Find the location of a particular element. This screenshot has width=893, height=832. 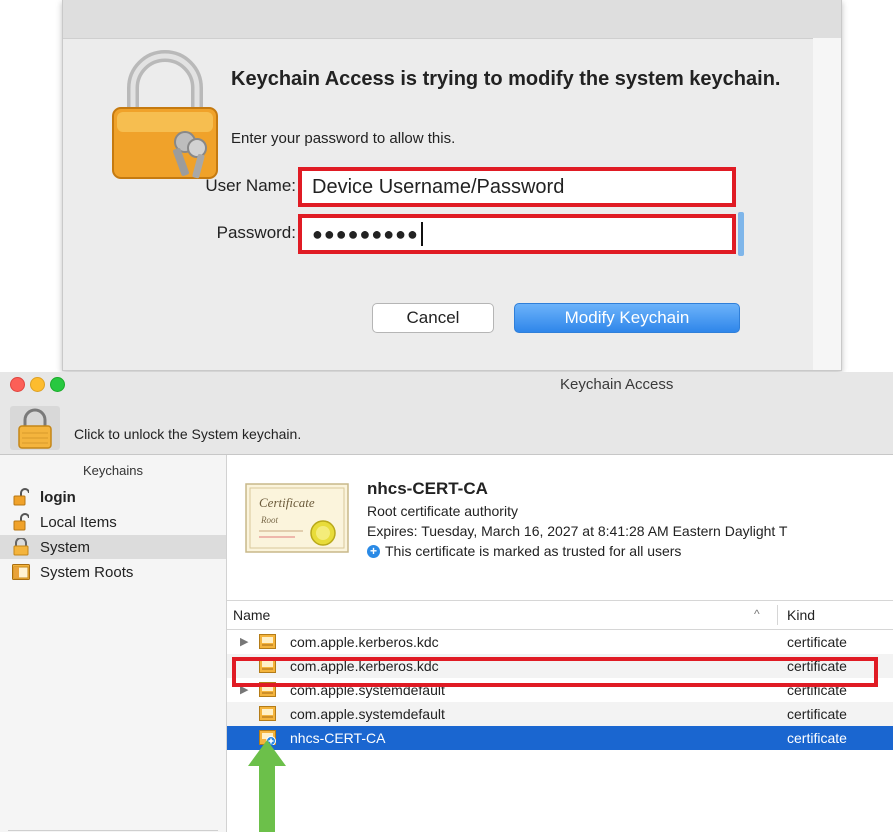

thumb-subtext: Root is located at coordinates (269, 520).